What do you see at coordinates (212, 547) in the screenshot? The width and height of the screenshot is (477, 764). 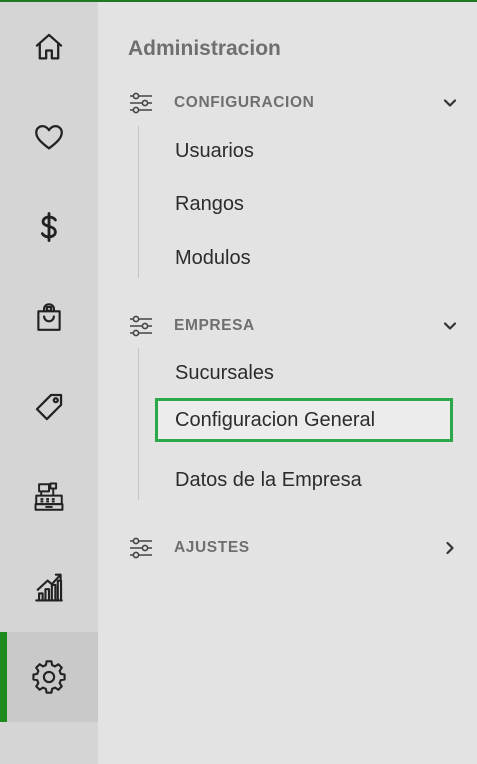 I see `section-label: AJUSTES` at bounding box center [212, 547].